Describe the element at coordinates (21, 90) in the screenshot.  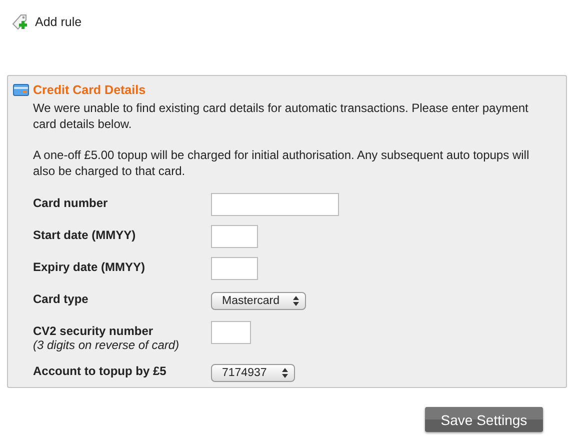
I see `credit-card-icon` at that location.